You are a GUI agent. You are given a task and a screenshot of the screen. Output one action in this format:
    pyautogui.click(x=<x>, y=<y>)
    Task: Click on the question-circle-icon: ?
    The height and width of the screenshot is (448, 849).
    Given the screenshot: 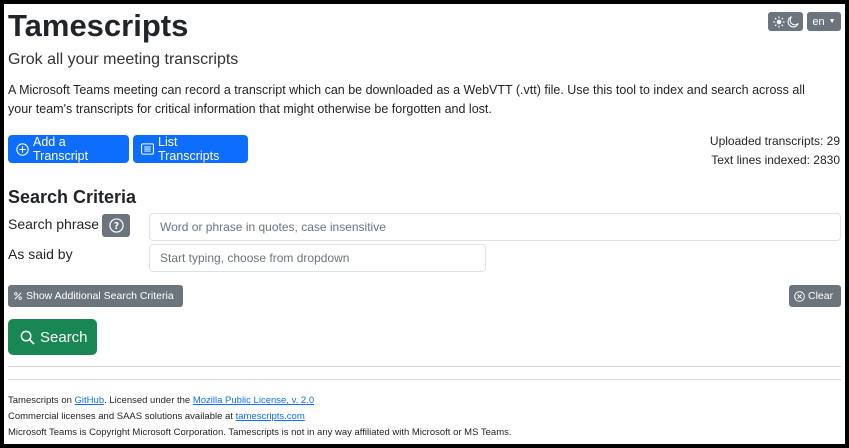 What is the action you would take?
    pyautogui.click(x=116, y=225)
    